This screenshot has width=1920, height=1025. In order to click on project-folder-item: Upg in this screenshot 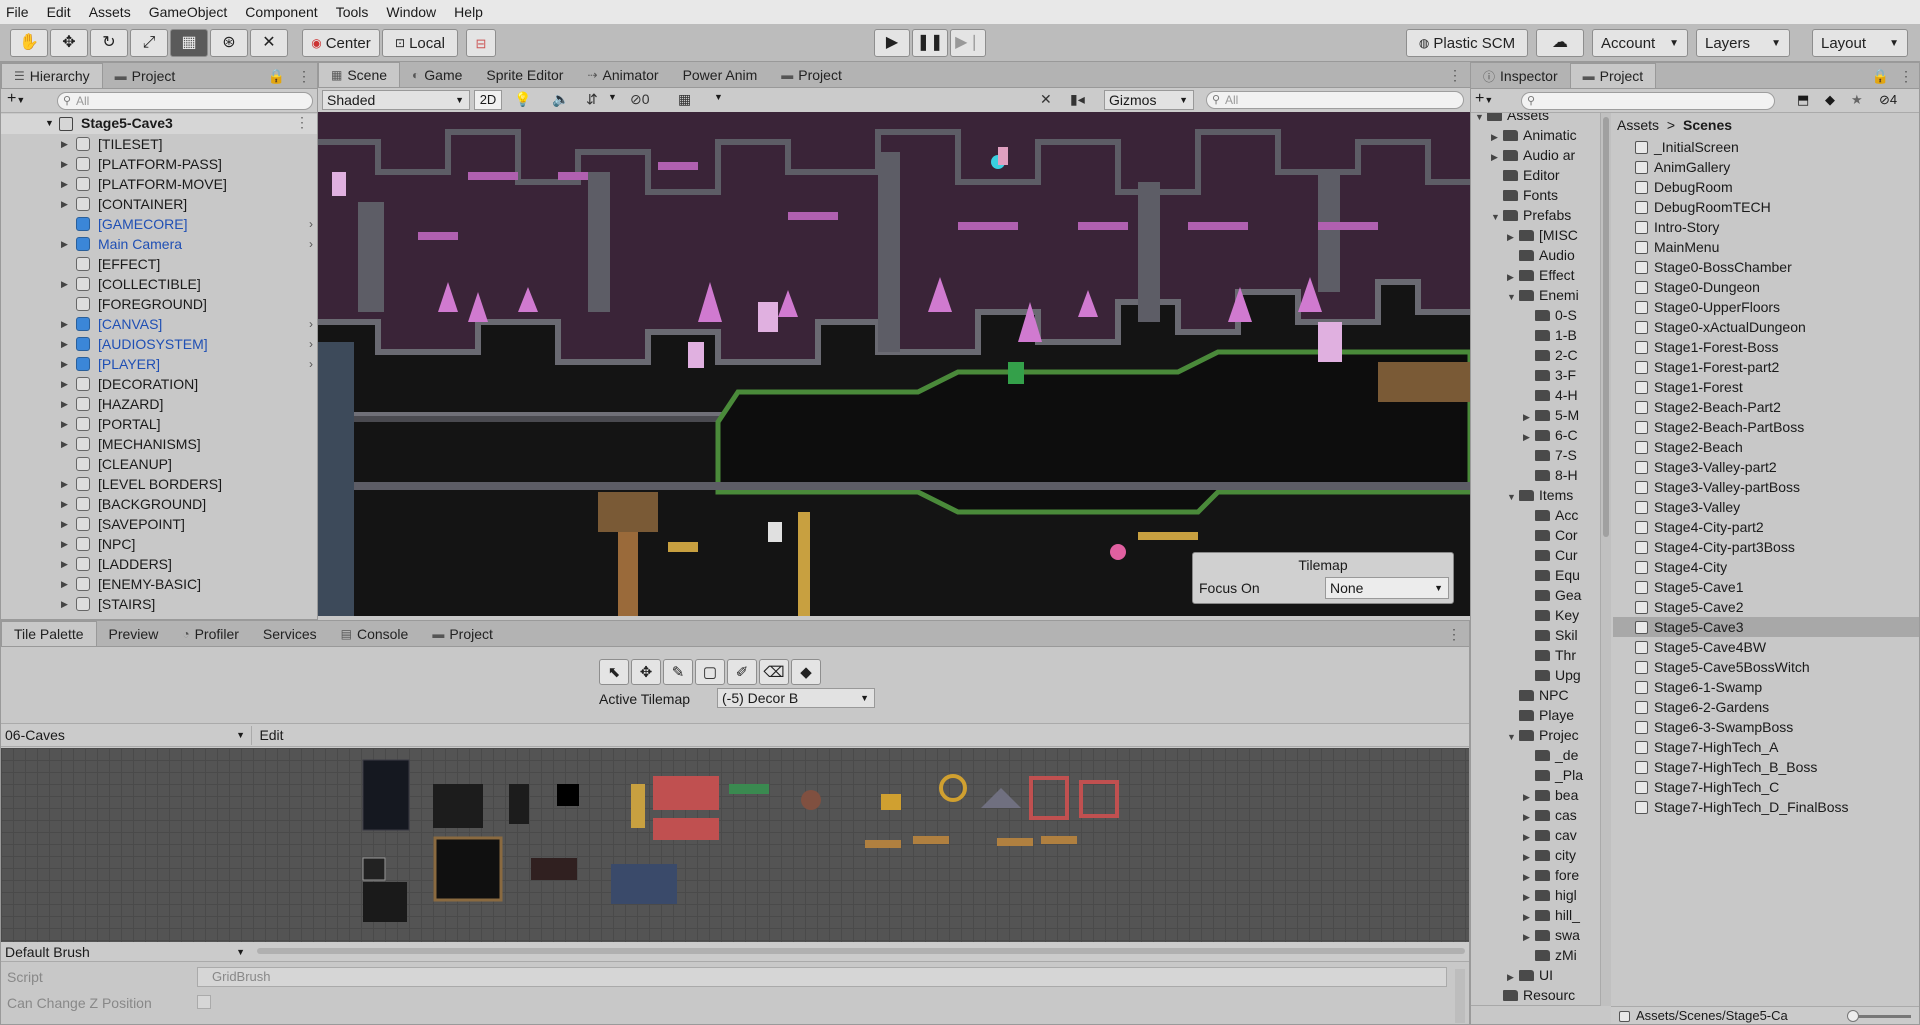, I will do `click(1535, 675)`.